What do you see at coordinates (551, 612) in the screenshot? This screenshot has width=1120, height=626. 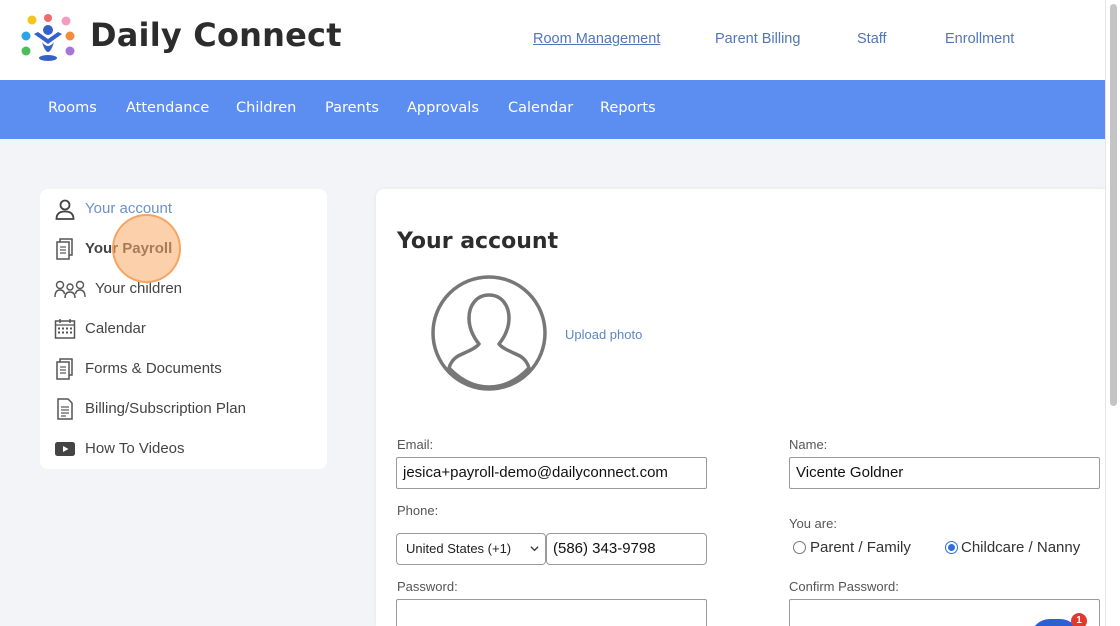 I see `password-field` at bounding box center [551, 612].